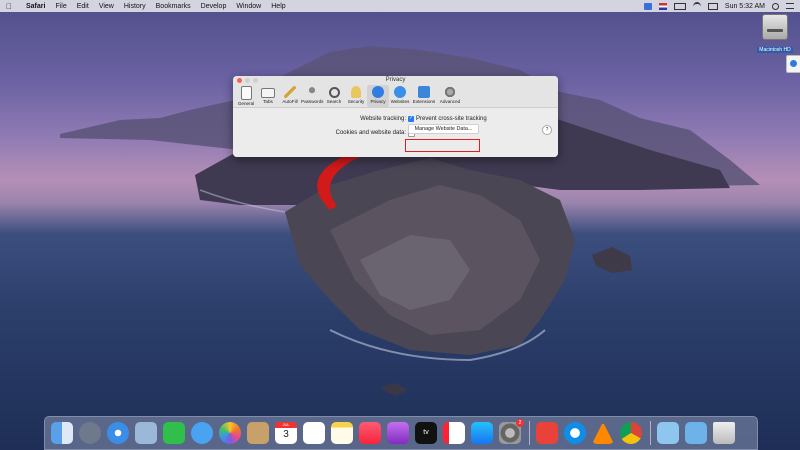 Image resolution: width=800 pixels, height=450 pixels. I want to click on websites-icon, so click(400, 92).